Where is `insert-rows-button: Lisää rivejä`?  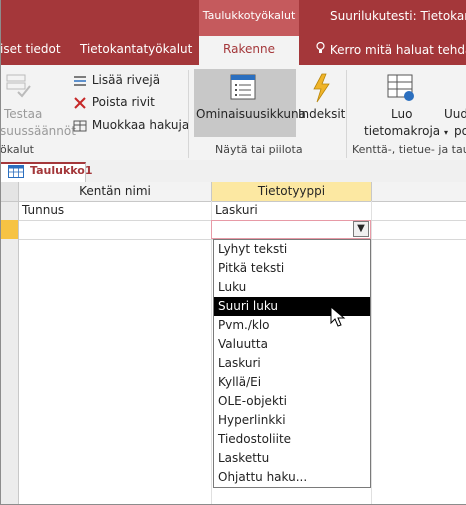
insert-rows-button: Lisää rivejä is located at coordinates (116, 80).